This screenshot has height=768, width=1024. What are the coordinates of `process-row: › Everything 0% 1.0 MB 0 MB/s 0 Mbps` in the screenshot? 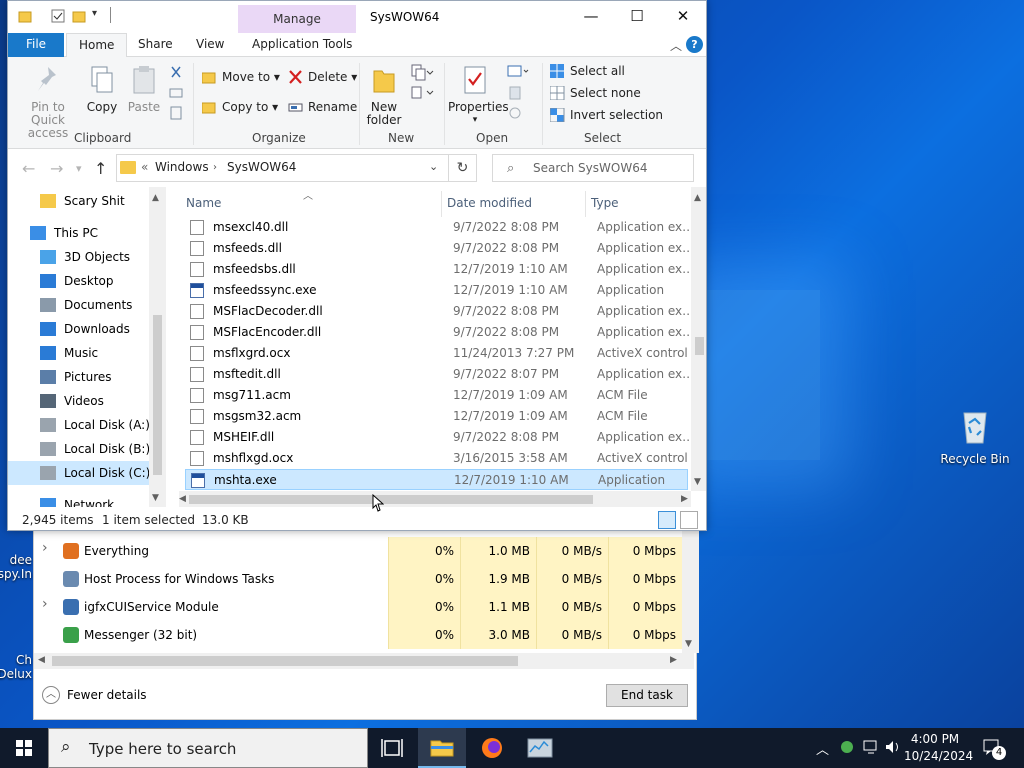 It's located at (358, 551).